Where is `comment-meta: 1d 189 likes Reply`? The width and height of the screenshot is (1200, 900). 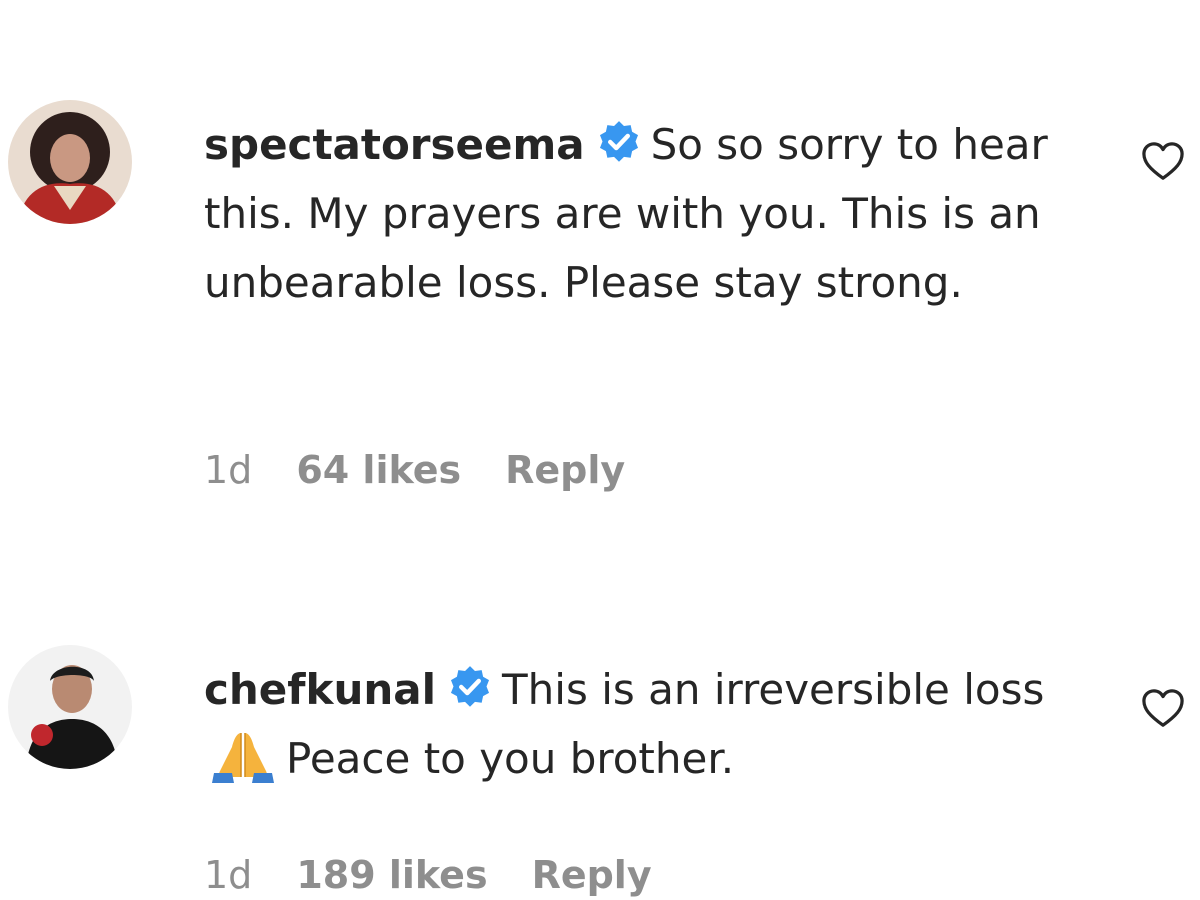
comment-meta: 1d 189 likes Reply is located at coordinates (450, 875).